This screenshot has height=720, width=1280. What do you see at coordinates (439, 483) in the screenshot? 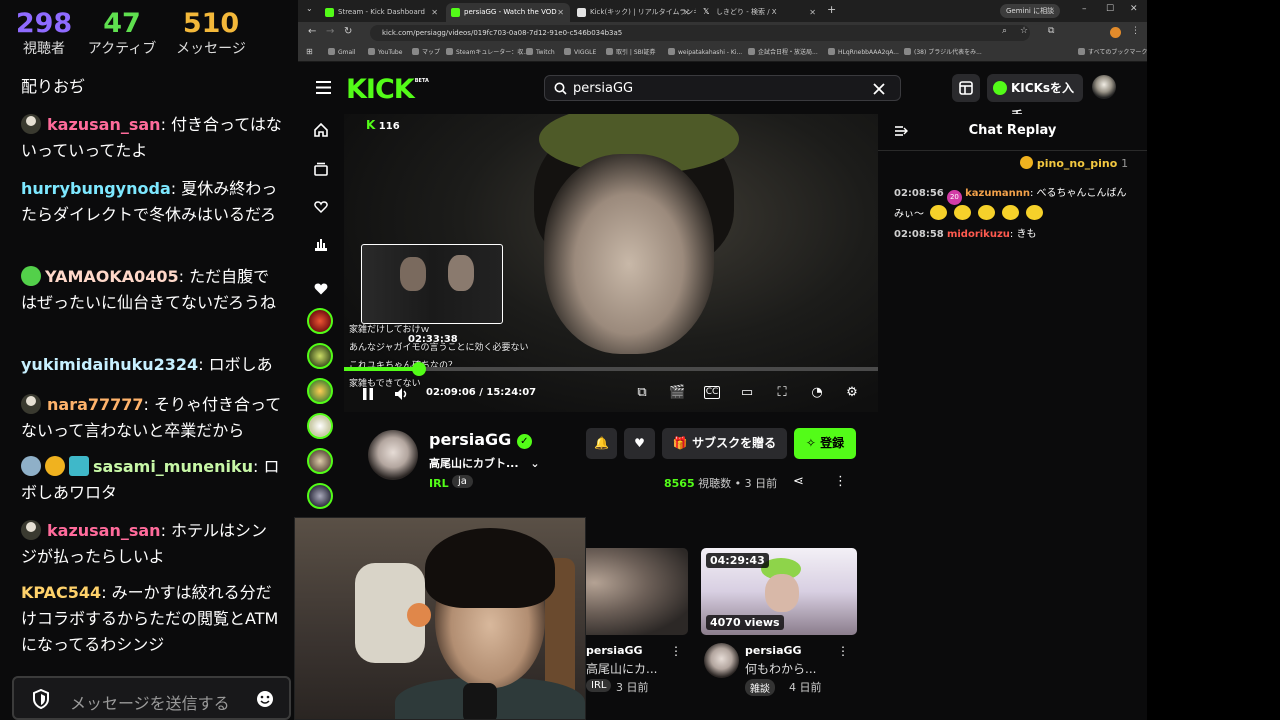
I see `category-link: IRL` at bounding box center [439, 483].